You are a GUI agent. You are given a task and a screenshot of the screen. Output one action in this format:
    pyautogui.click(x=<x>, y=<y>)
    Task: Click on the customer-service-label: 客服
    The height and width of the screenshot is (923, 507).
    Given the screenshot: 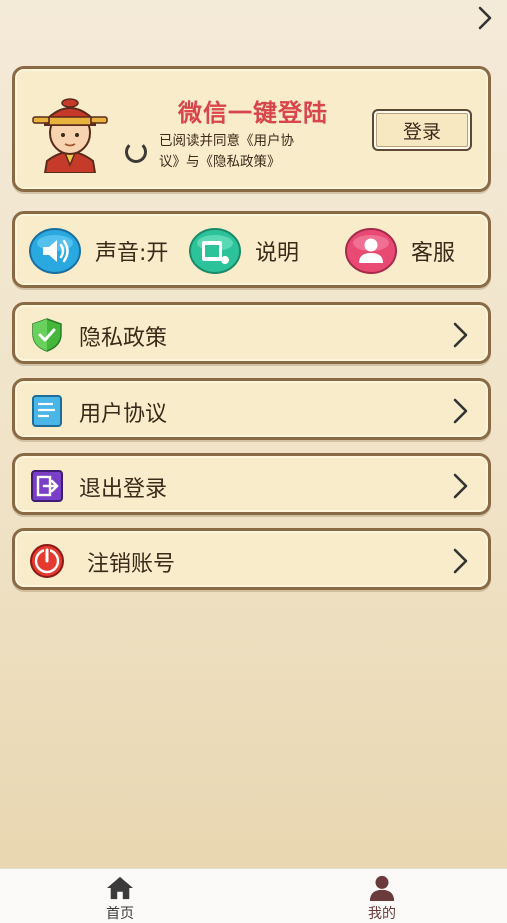 What is the action you would take?
    pyautogui.click(x=433, y=253)
    